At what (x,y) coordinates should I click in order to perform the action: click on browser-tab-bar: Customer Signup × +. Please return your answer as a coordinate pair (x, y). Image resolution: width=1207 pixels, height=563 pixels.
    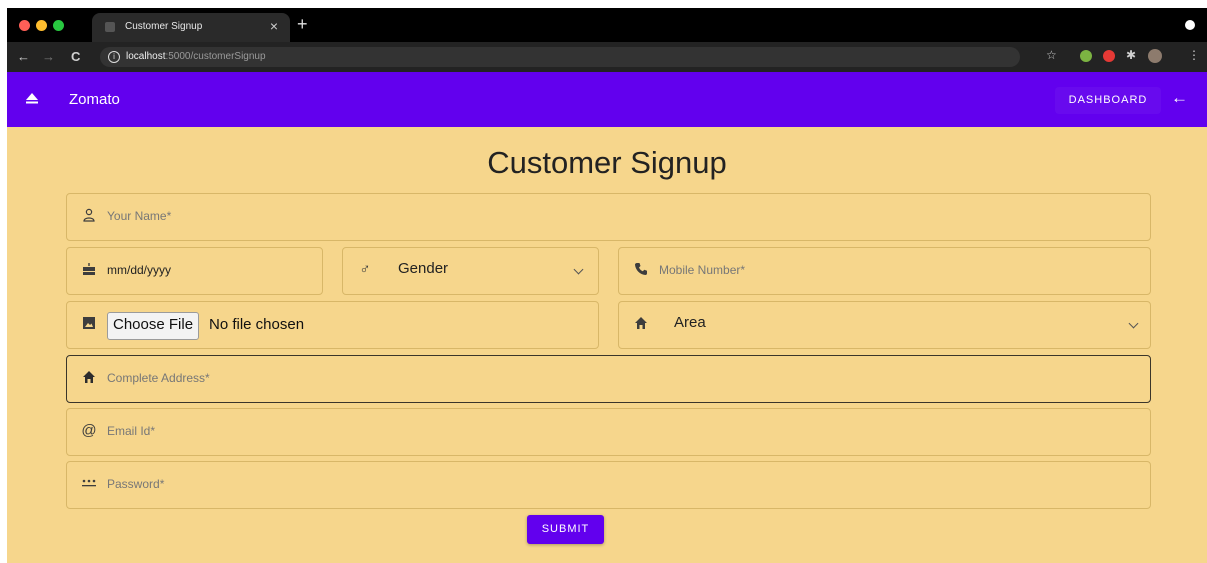
    Looking at the image, I should click on (607, 25).